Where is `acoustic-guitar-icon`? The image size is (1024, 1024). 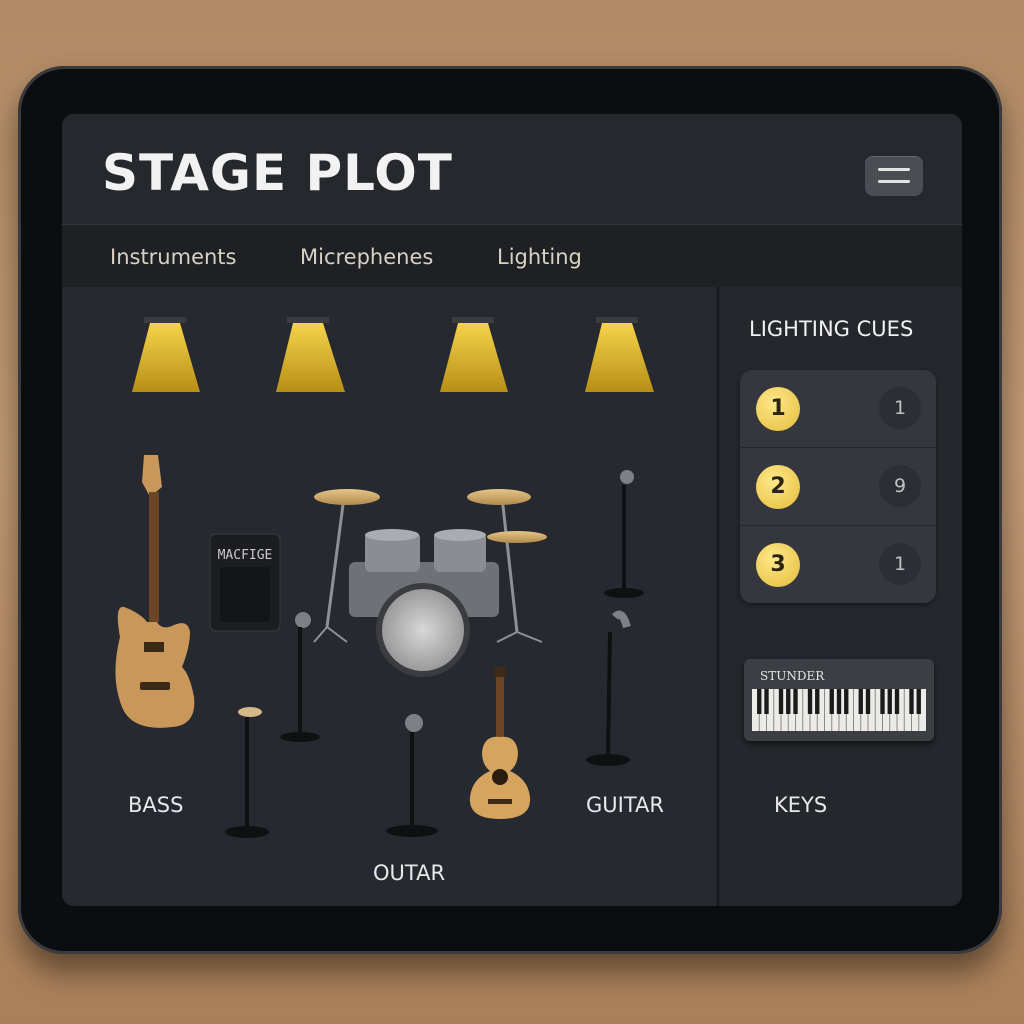
acoustic-guitar-icon is located at coordinates (500, 743).